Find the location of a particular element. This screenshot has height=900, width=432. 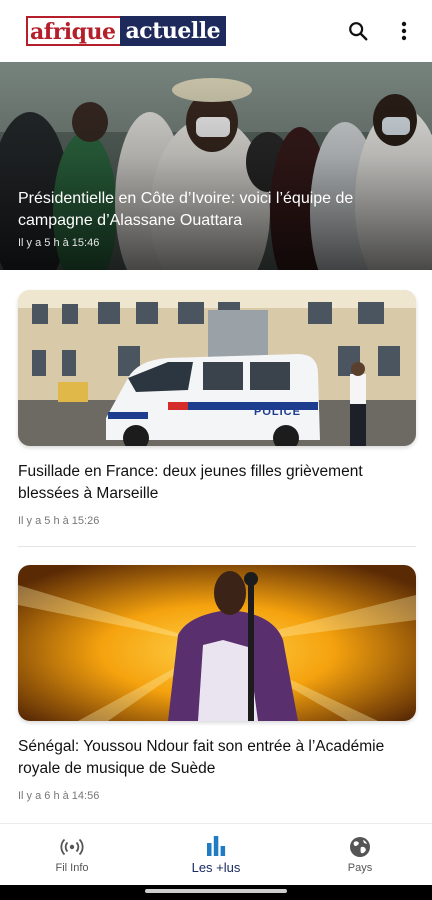

search-button is located at coordinates (358, 31).